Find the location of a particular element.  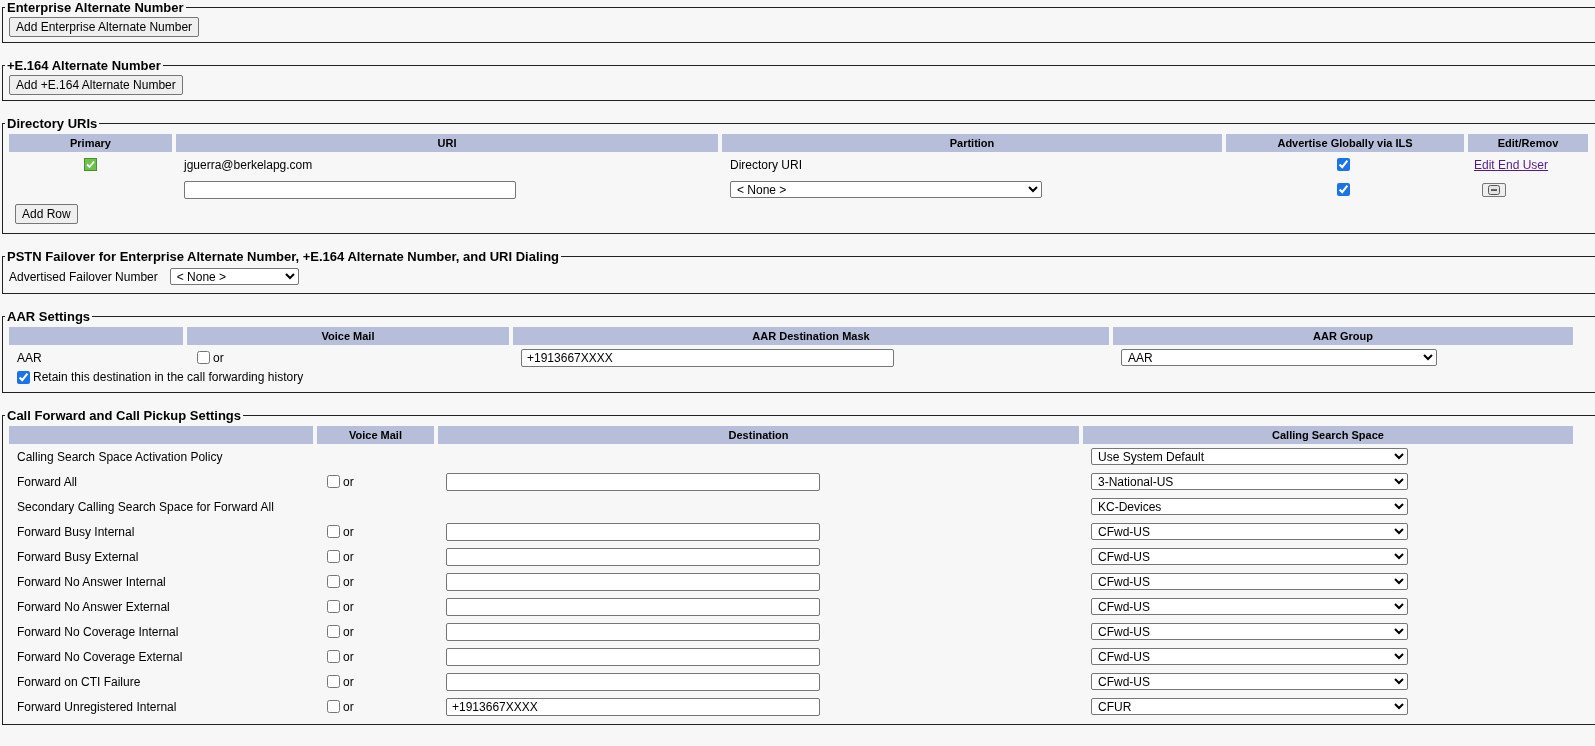

row-label: Forward No Coverage Internal is located at coordinates (98, 631).